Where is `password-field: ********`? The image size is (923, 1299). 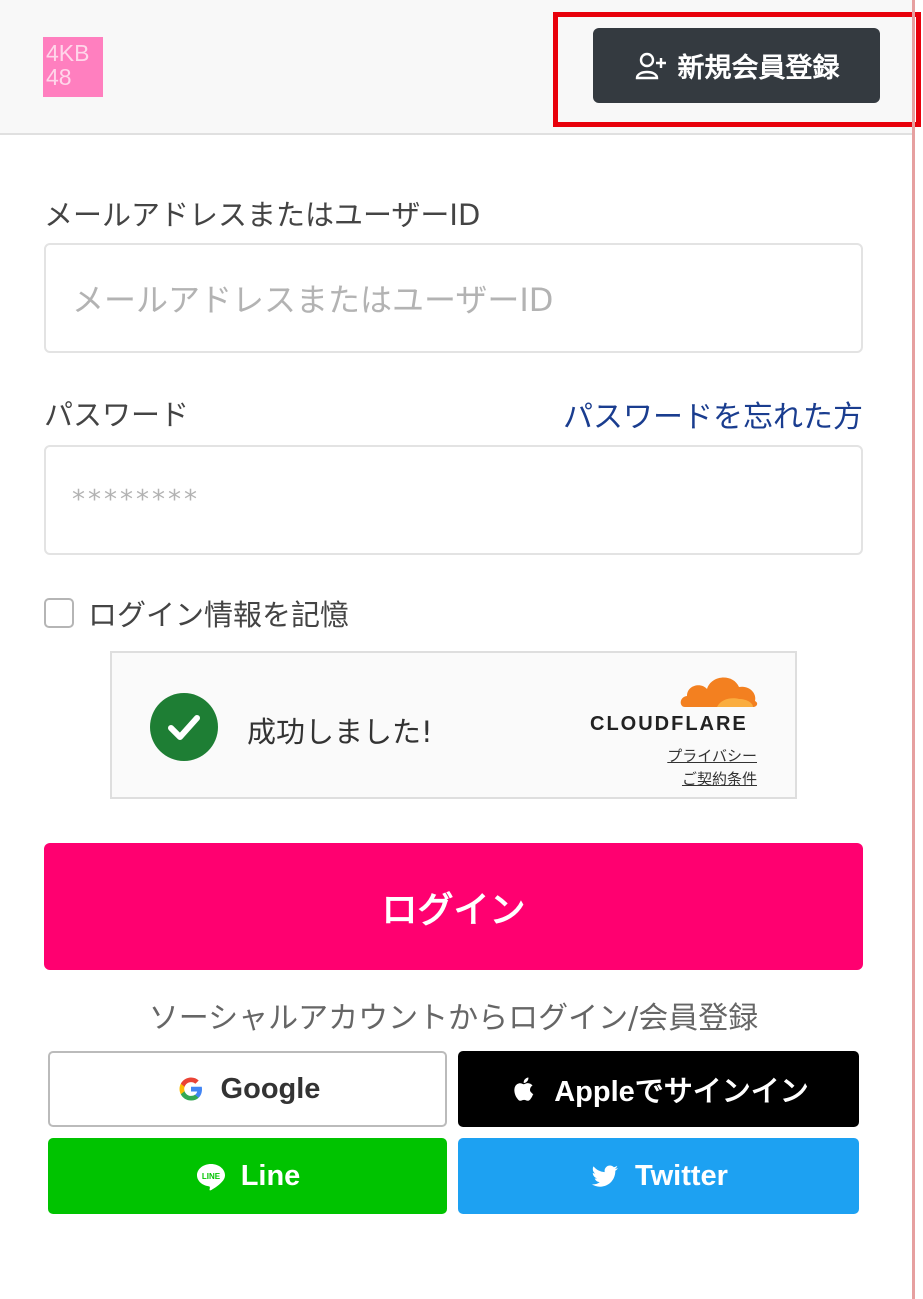 password-field: ******** is located at coordinates (453, 500).